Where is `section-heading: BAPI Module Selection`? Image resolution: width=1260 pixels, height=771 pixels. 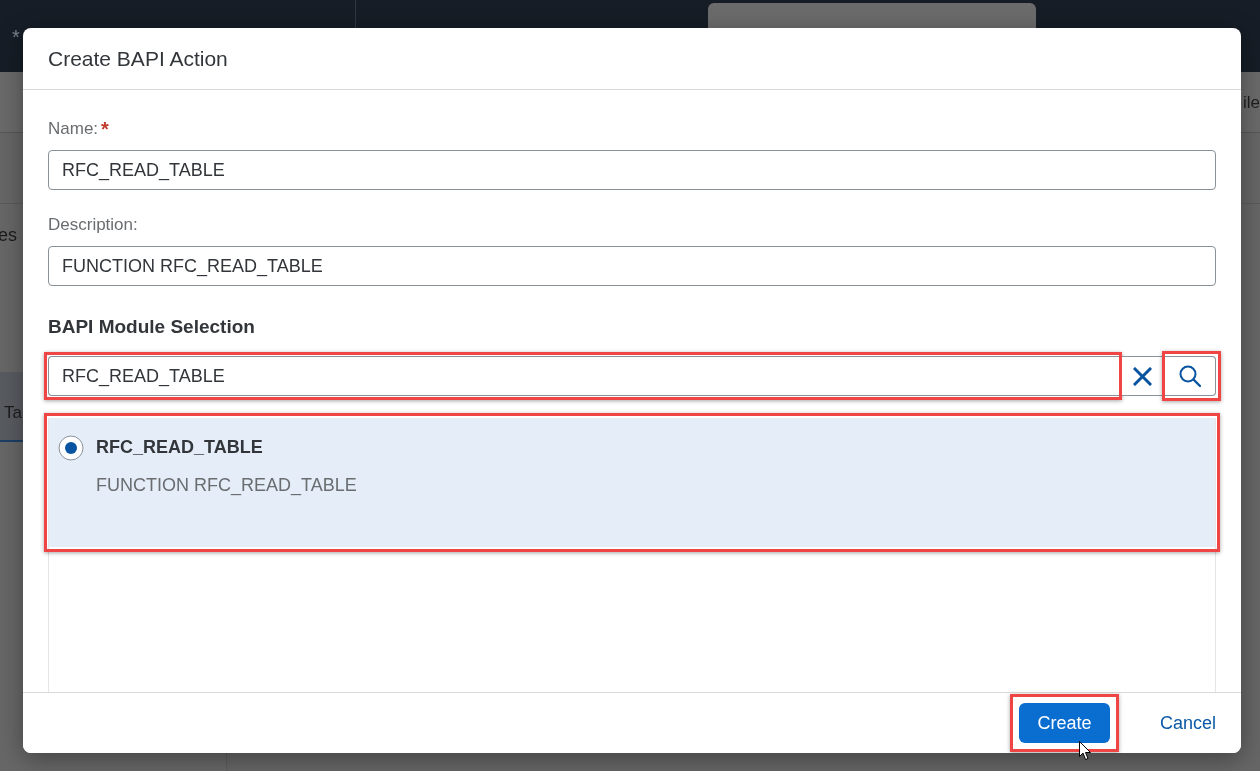
section-heading: BAPI Module Selection is located at coordinates (152, 327).